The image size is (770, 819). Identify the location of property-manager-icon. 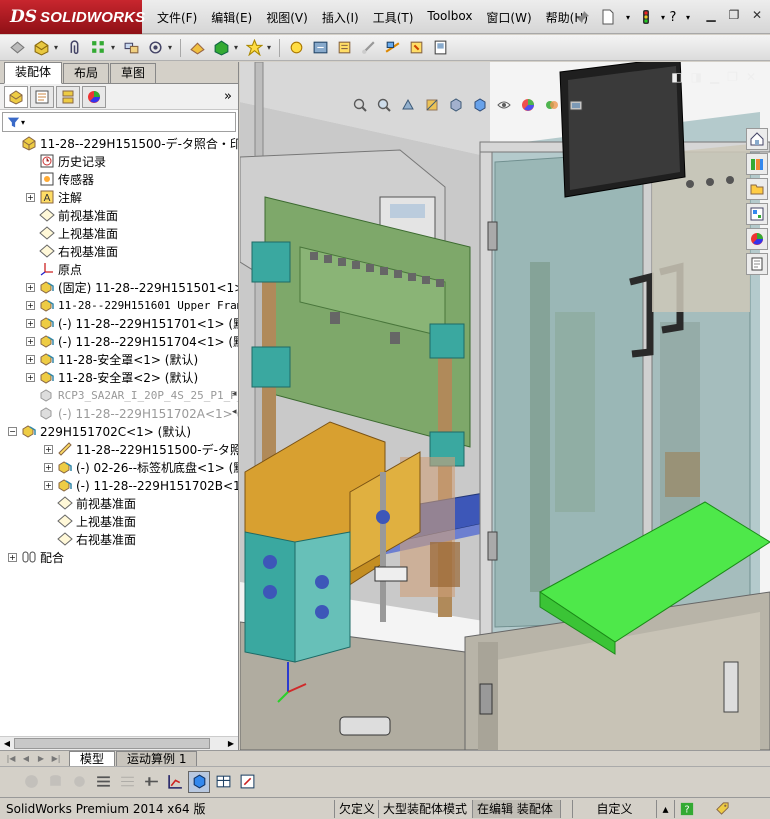
(42, 96).